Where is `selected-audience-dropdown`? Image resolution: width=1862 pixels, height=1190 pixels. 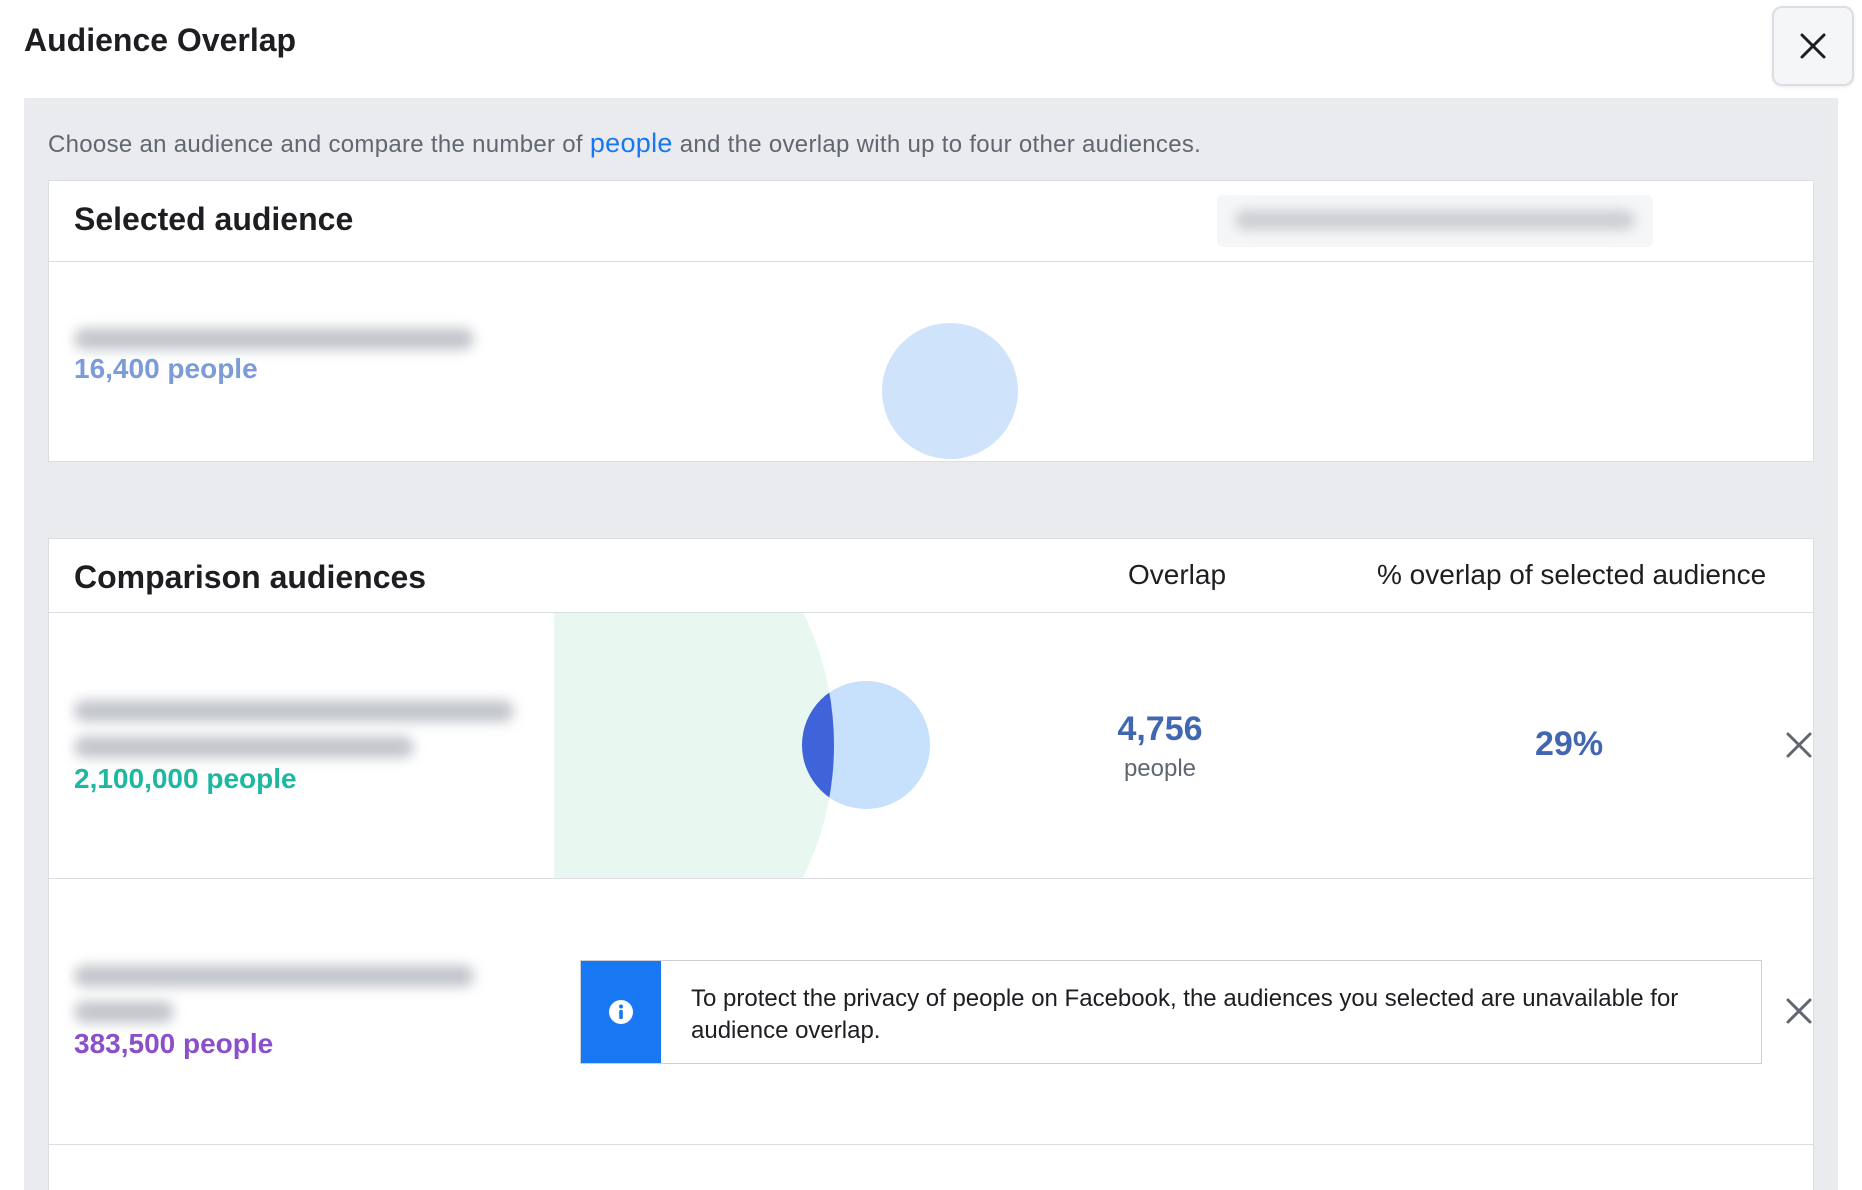
selected-audience-dropdown is located at coordinates (1435, 221).